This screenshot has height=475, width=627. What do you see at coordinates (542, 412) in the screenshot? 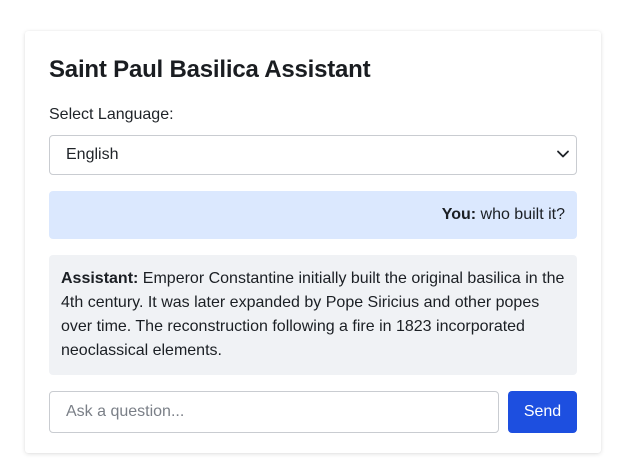
I see `send-button: Send` at bounding box center [542, 412].